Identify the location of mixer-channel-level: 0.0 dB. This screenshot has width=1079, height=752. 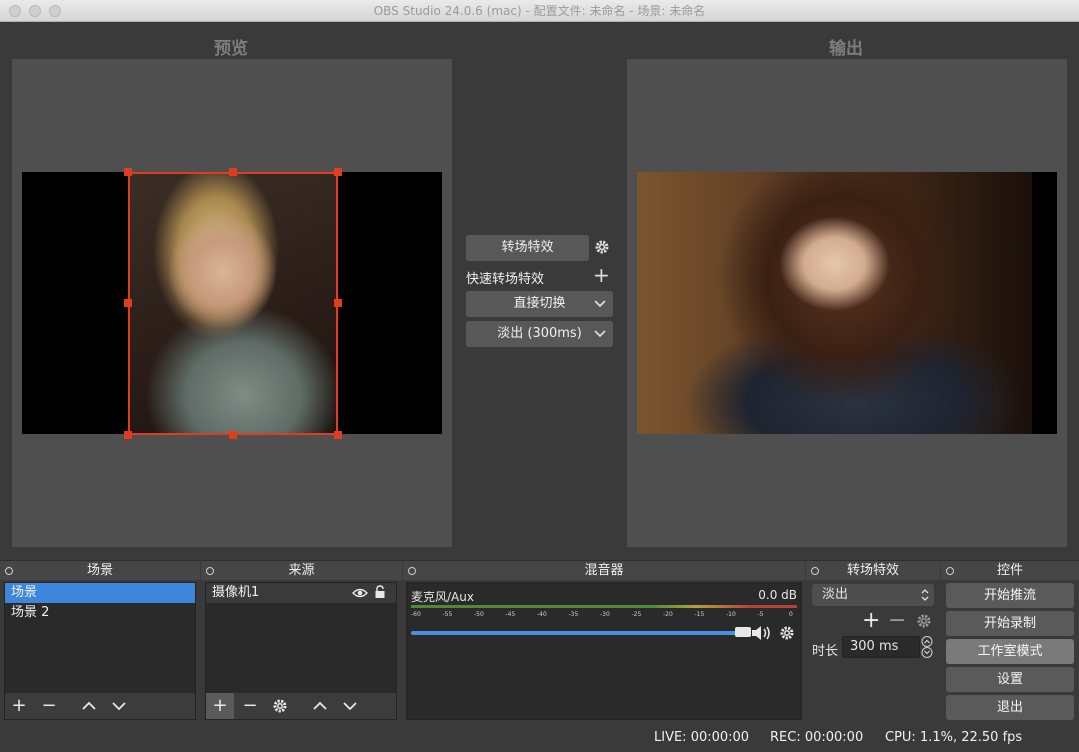
(777, 595).